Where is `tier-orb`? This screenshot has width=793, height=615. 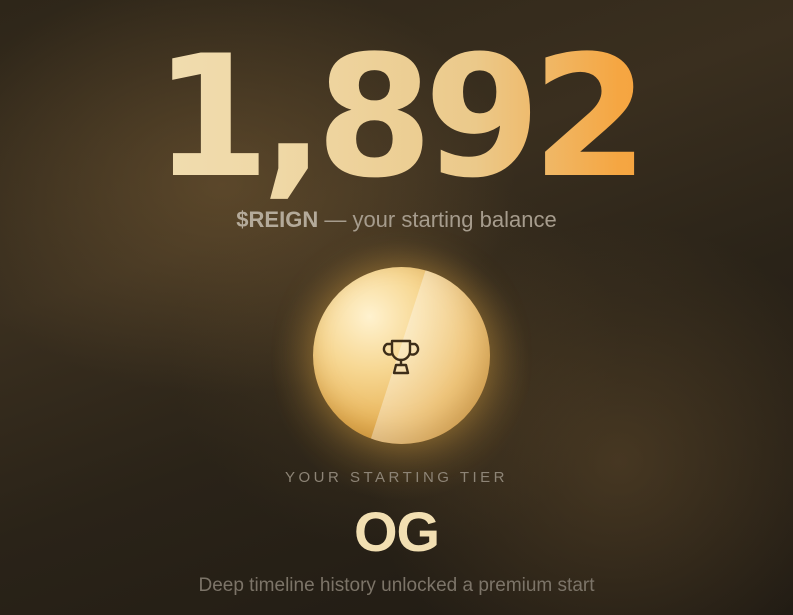 tier-orb is located at coordinates (401, 355).